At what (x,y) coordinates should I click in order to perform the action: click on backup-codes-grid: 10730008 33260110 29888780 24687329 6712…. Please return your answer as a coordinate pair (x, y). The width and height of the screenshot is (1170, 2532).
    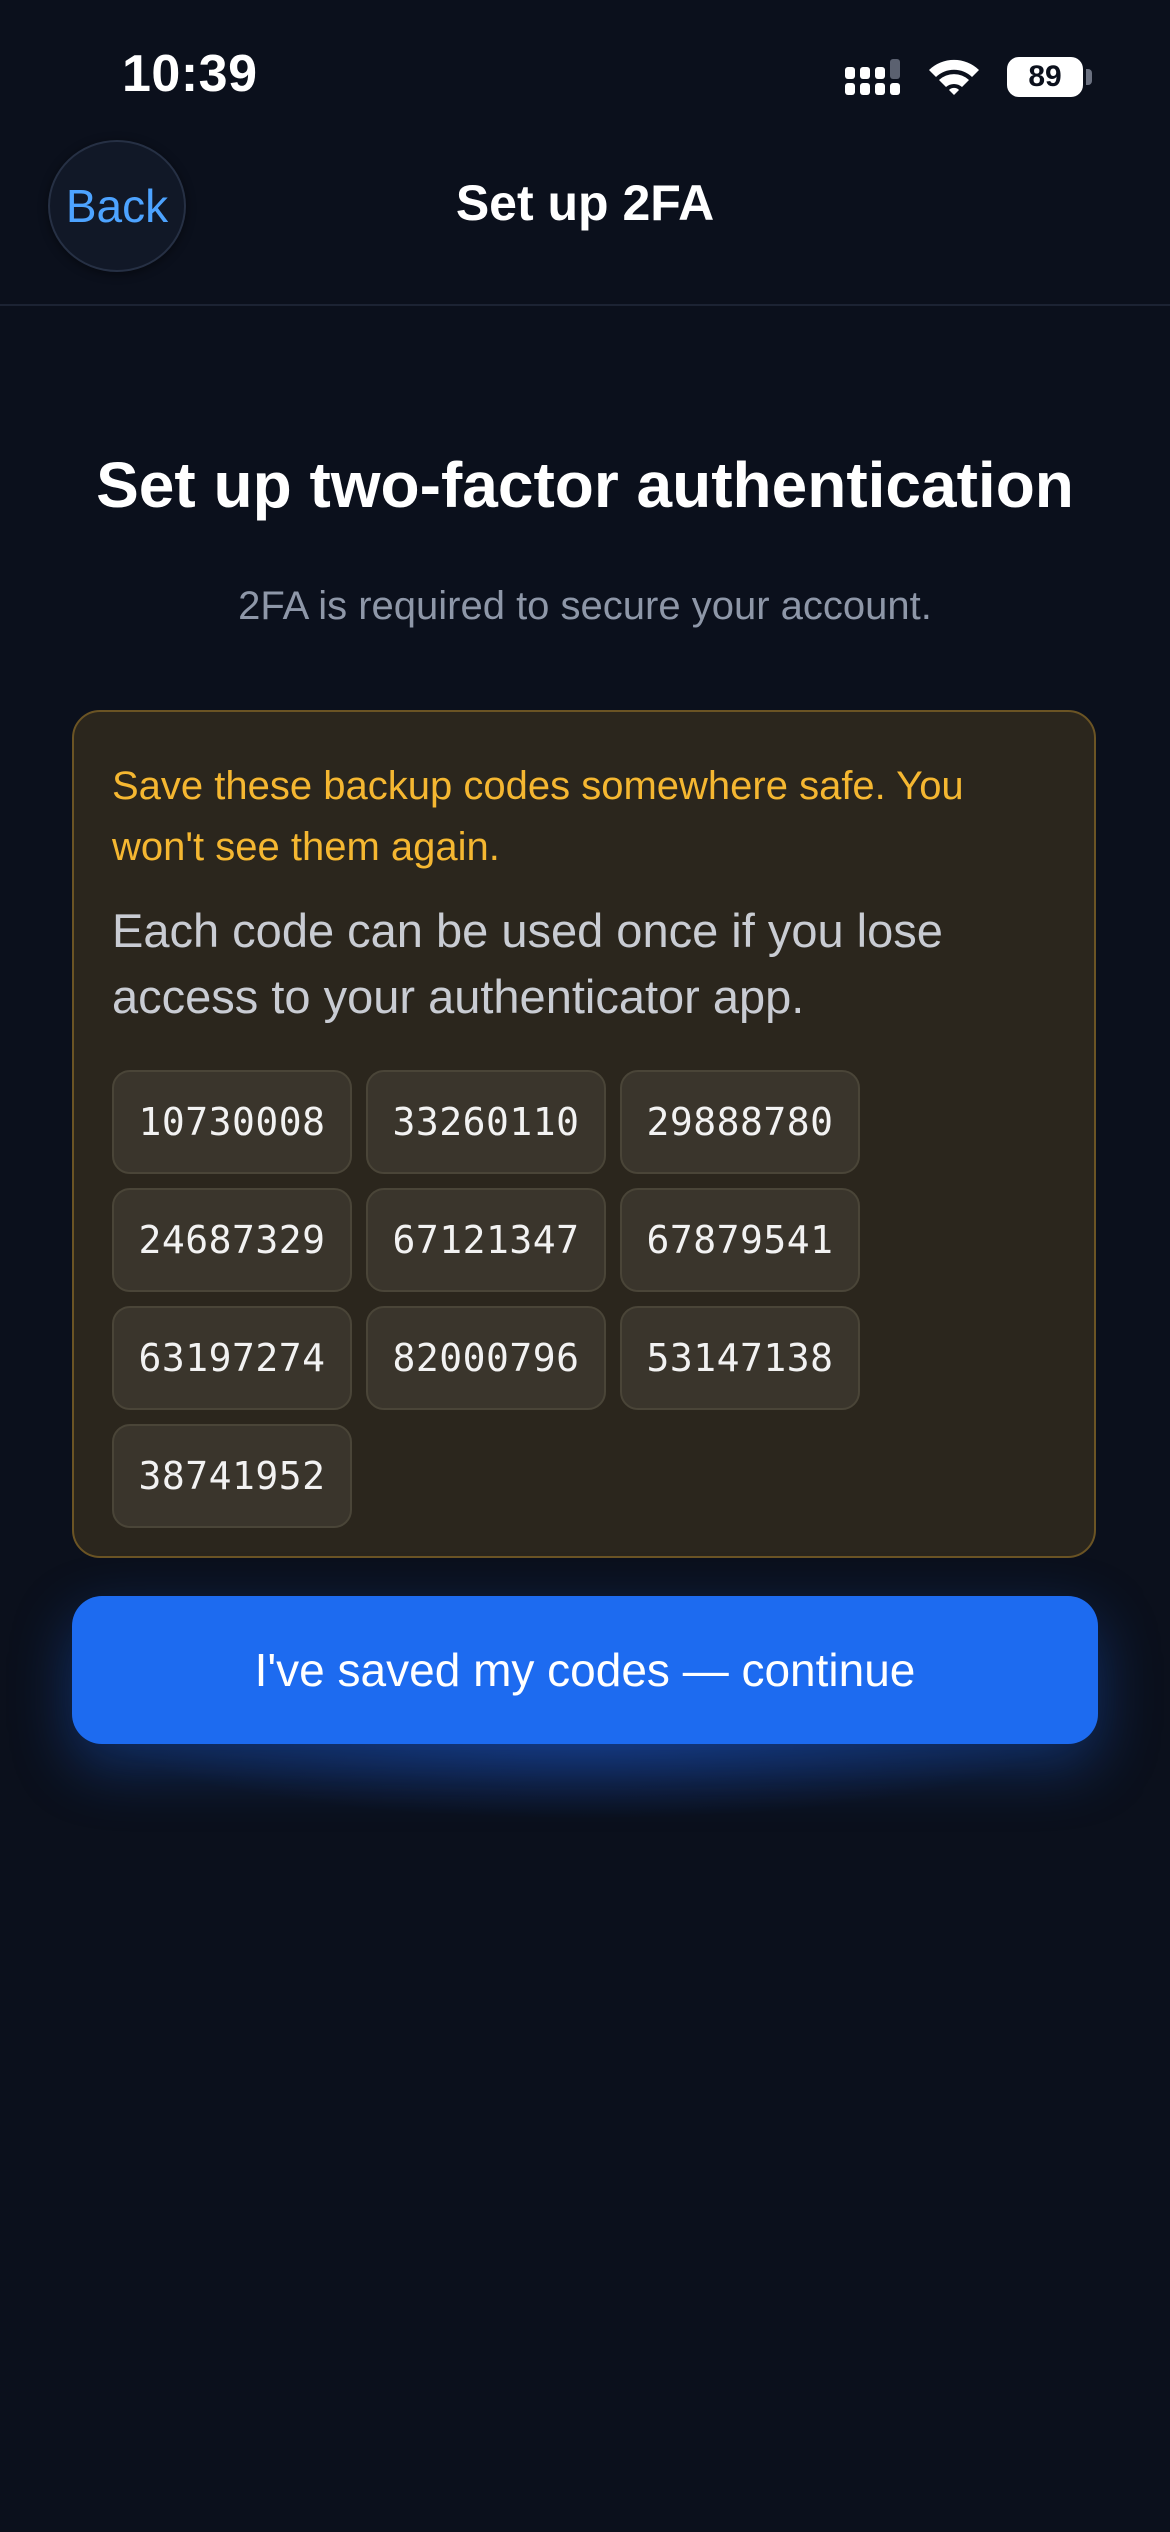
    Looking at the image, I should click on (585, 1299).